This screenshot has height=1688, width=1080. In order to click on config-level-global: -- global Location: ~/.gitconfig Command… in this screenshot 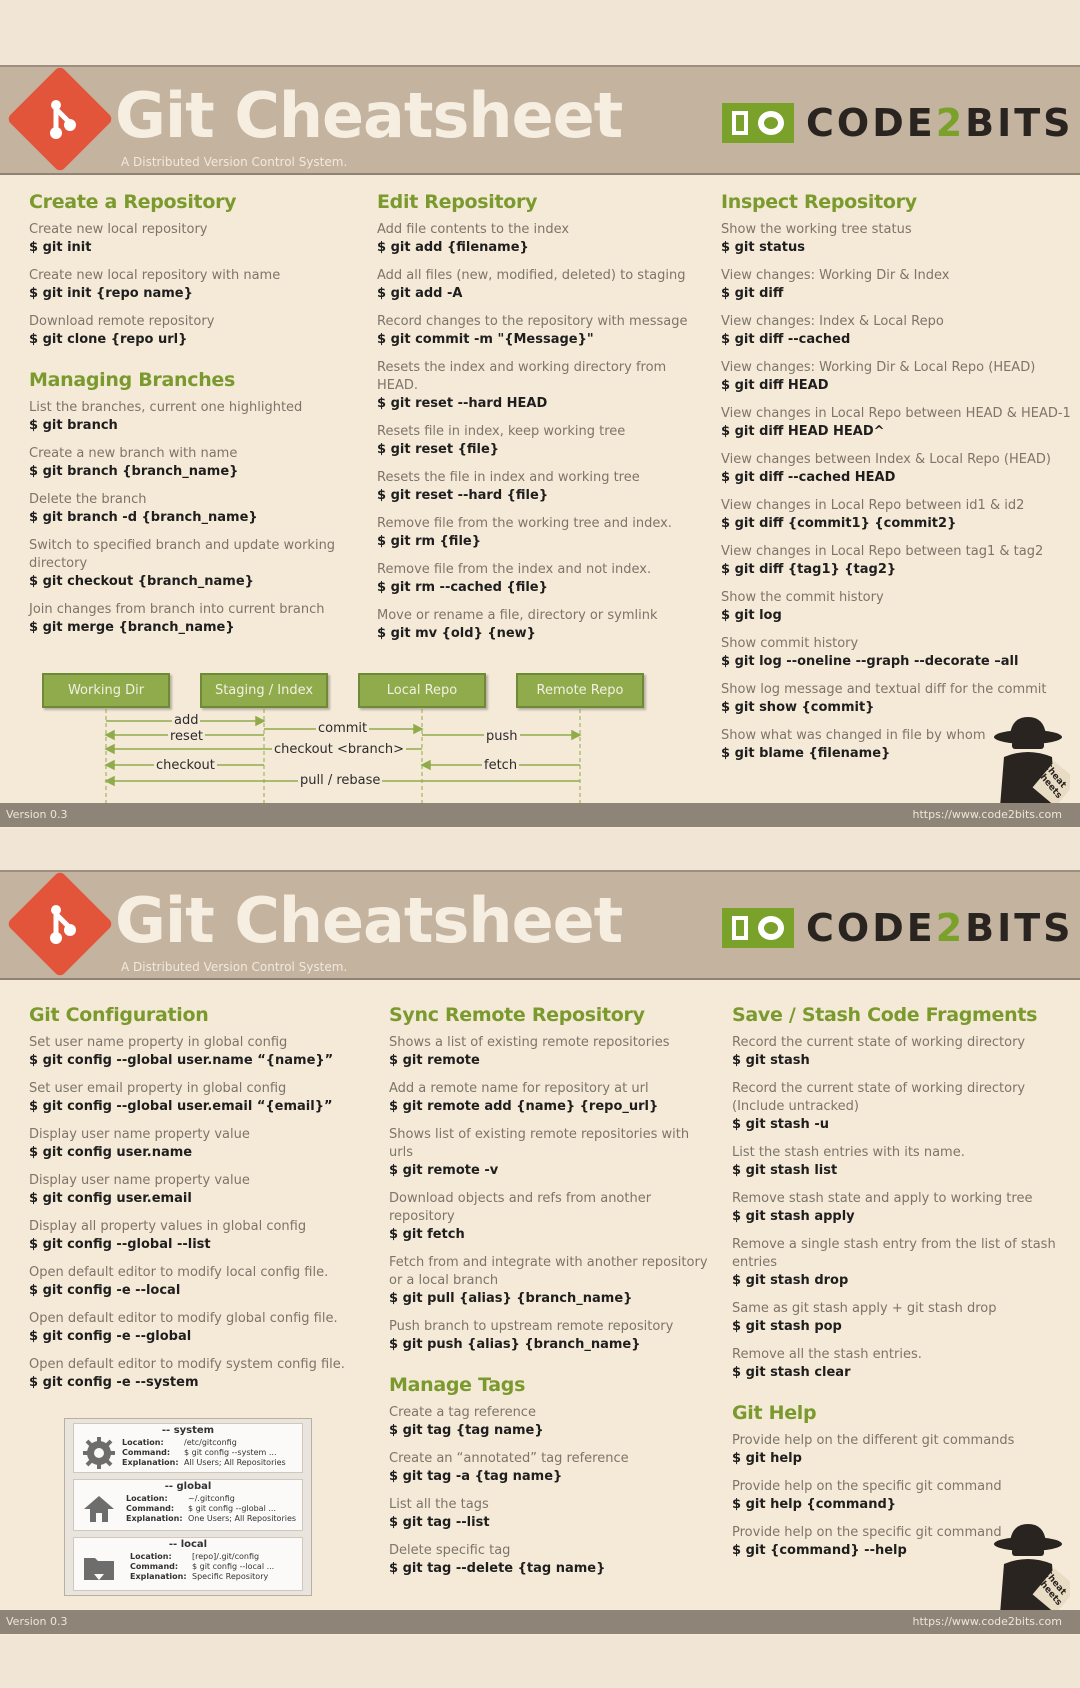, I will do `click(188, 1505)`.